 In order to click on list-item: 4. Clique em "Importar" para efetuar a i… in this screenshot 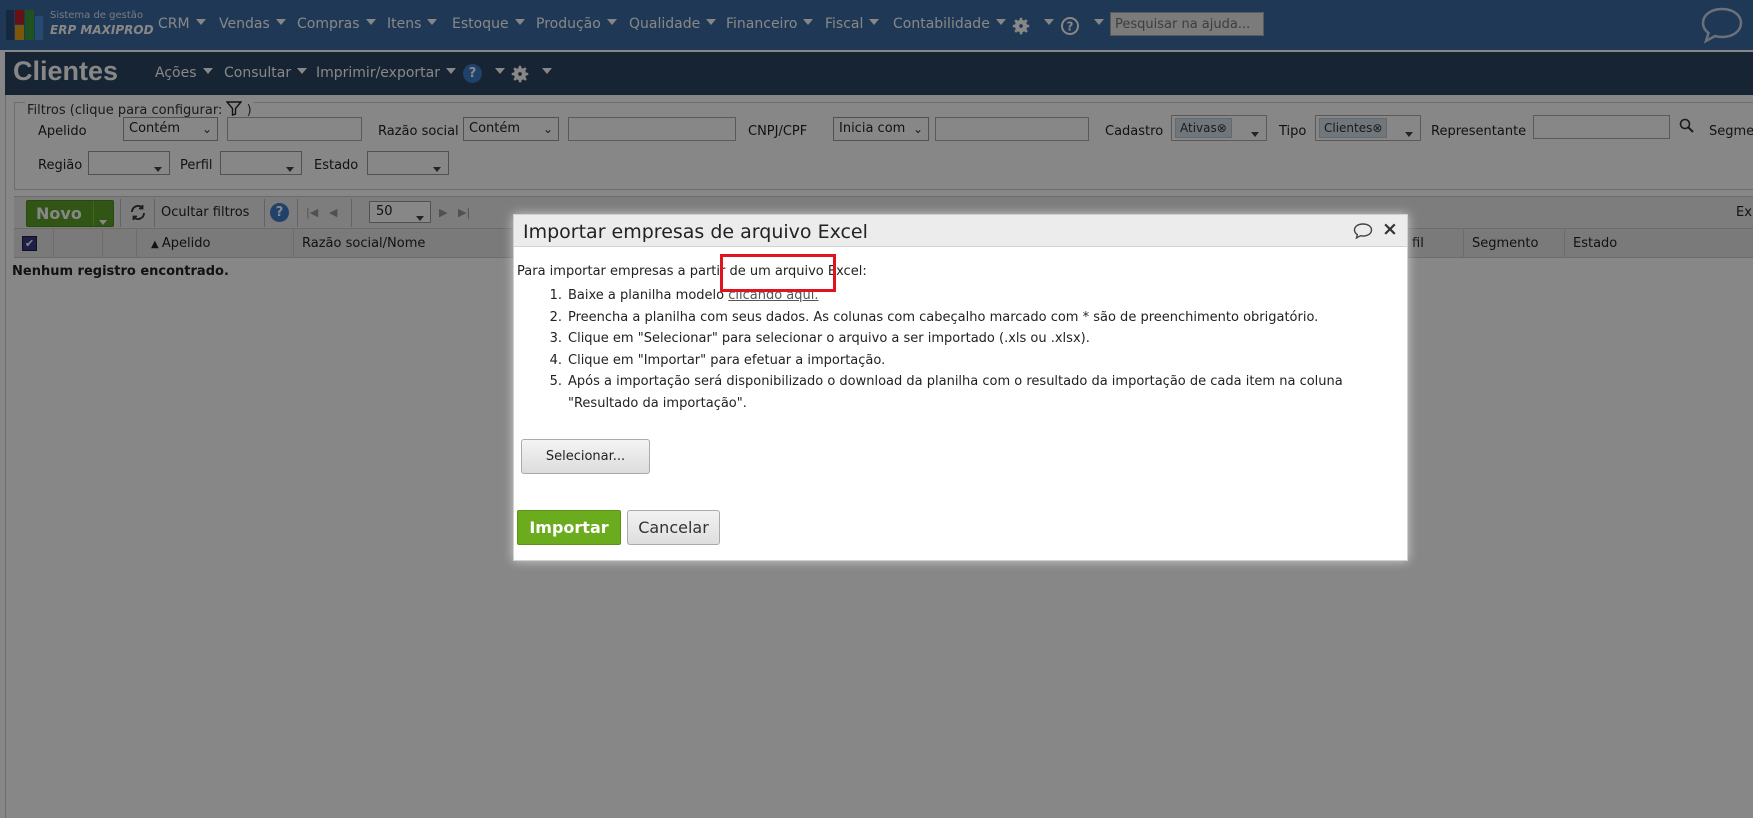, I will do `click(717, 360)`.